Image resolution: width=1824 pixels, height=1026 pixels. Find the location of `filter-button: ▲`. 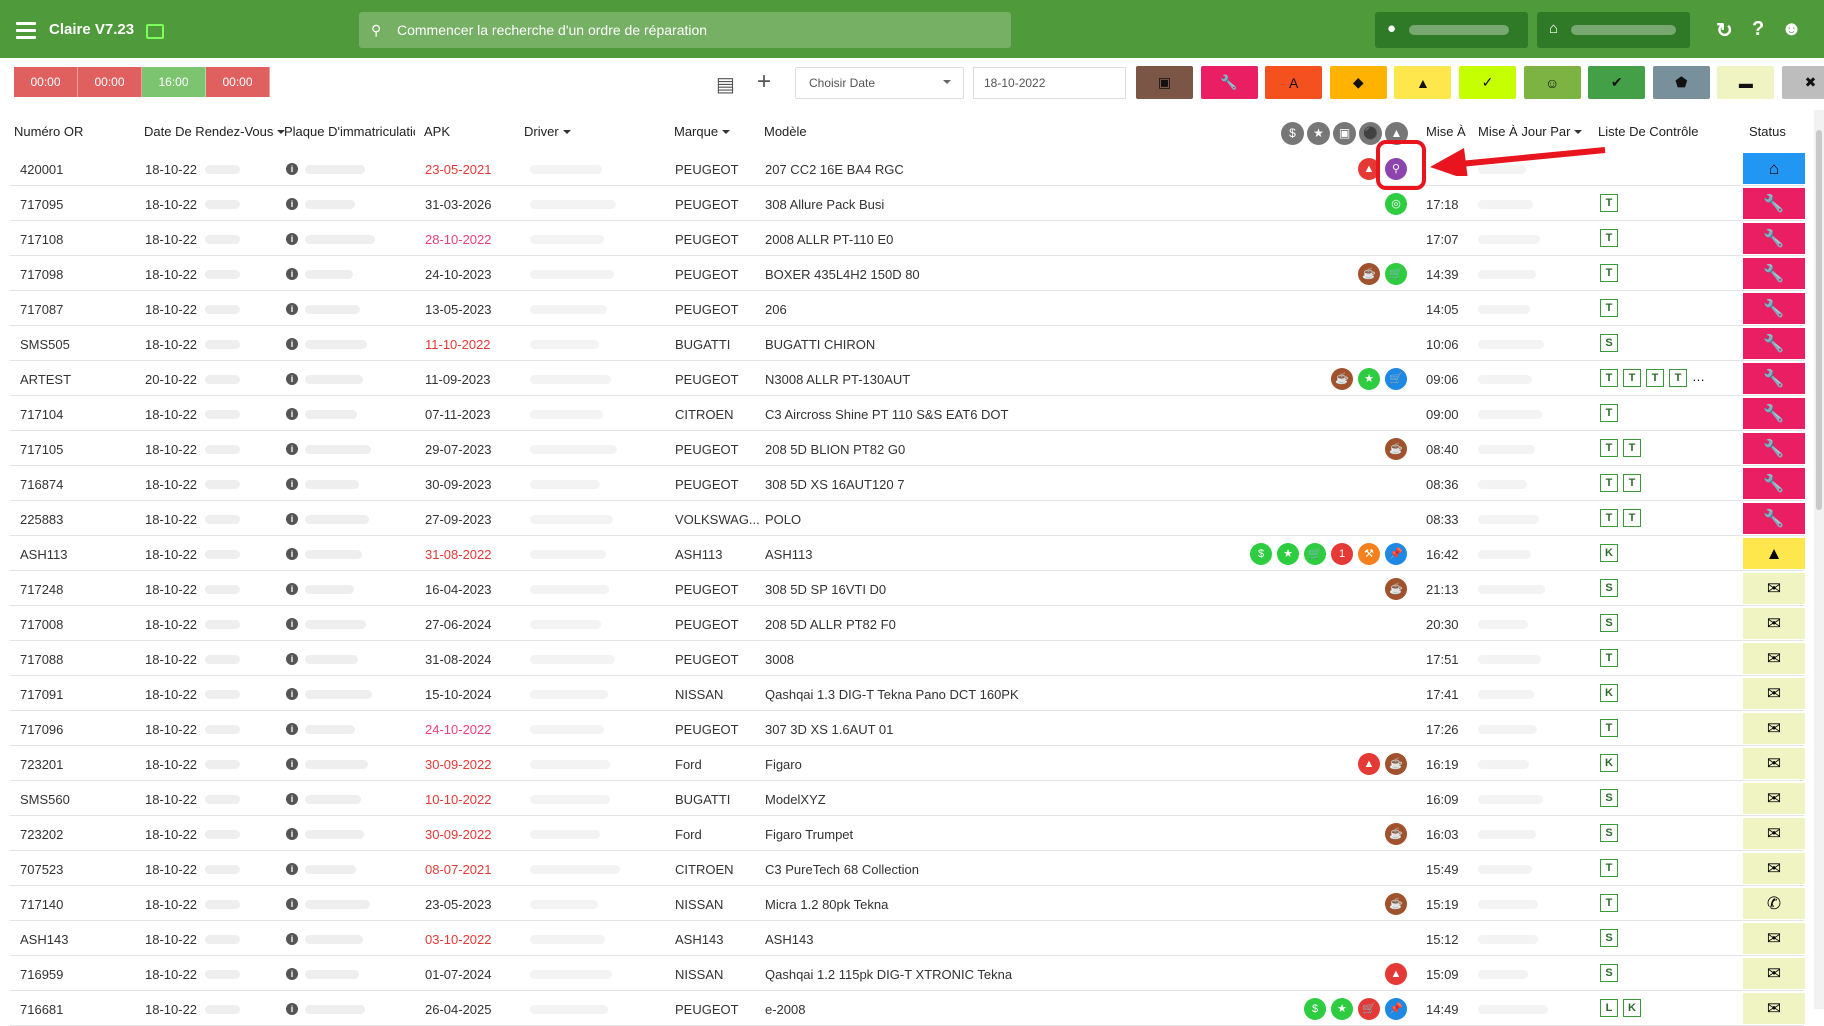

filter-button: ▲ is located at coordinates (1423, 82).